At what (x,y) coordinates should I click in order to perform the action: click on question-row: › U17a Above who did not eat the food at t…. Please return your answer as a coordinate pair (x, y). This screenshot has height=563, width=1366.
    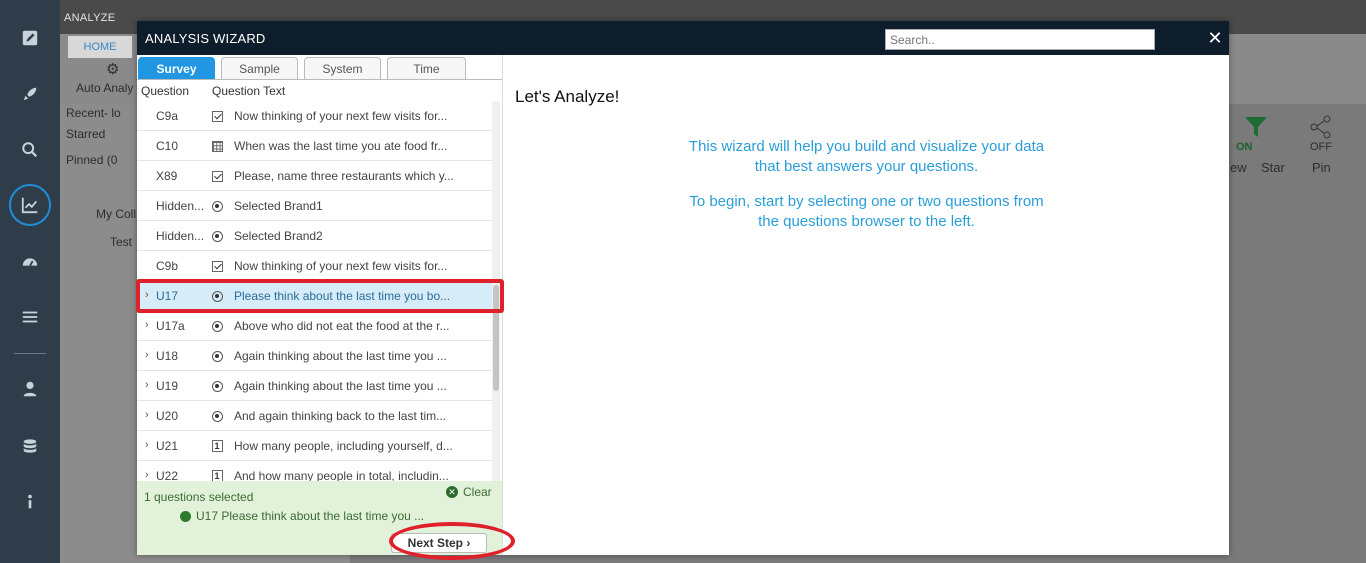
    Looking at the image, I should click on (315, 326).